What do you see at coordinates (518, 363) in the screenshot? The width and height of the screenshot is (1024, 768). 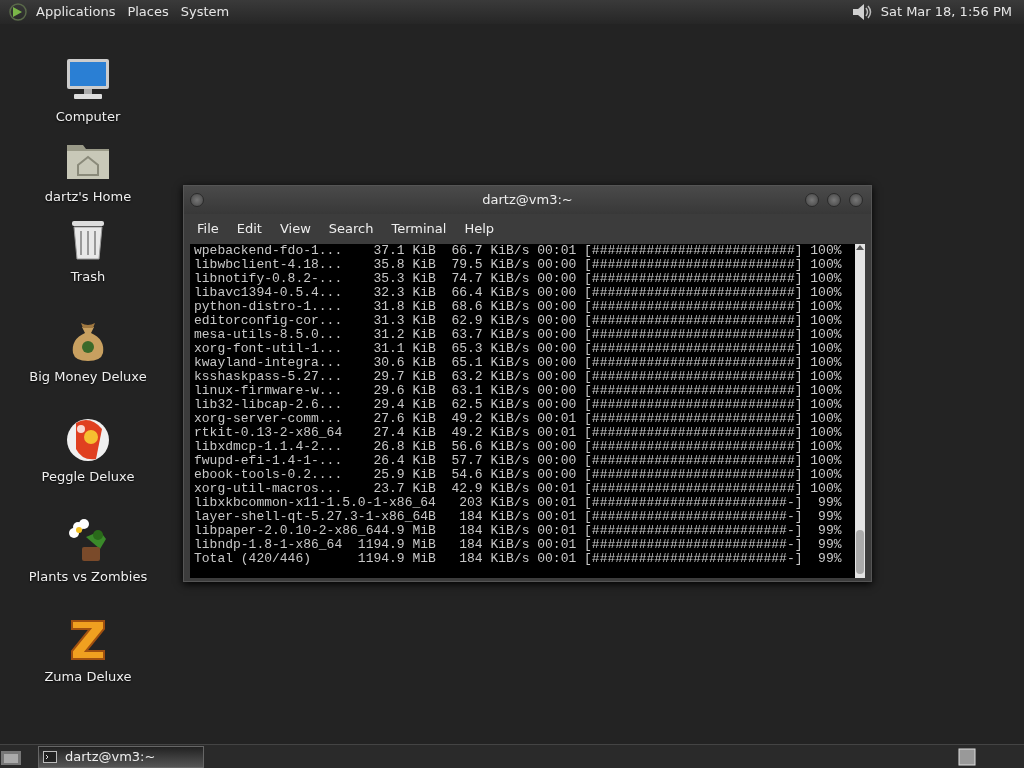 I see `terminal-line: kwayland-integra... 30.6 KiB 65.1 KiB/s 00:00 [##########################] 100%` at bounding box center [518, 363].